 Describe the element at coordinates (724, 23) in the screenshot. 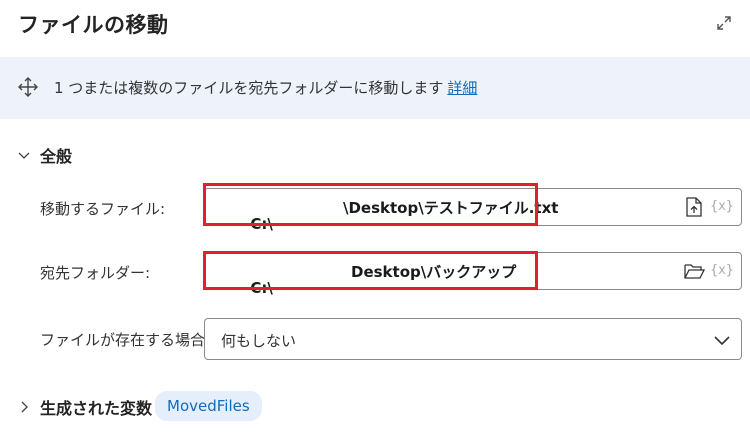

I see `expand-icon` at that location.